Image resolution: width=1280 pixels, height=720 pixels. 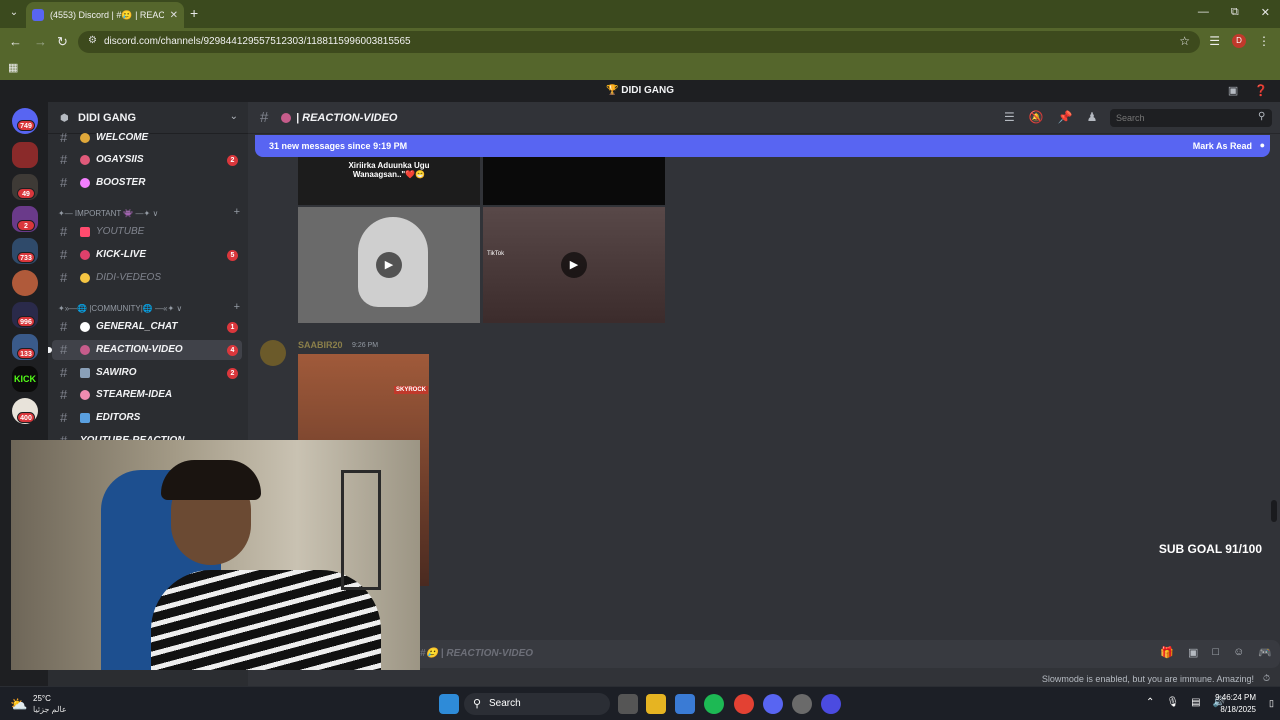 I want to click on file-explorer-icon, so click(x=656, y=704).